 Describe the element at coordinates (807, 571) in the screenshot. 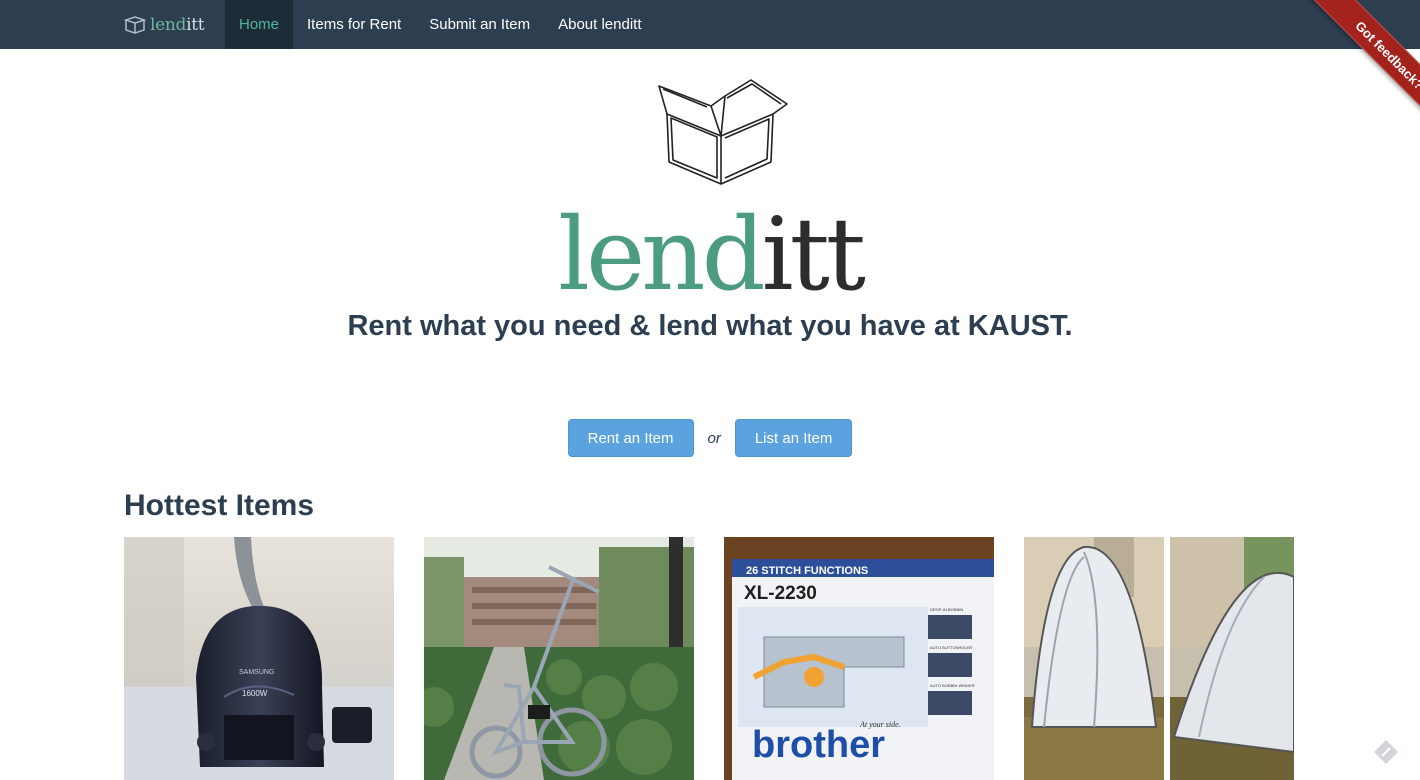

I see `box-stitch-text: 26 STITCH FUNCTIONS` at that location.